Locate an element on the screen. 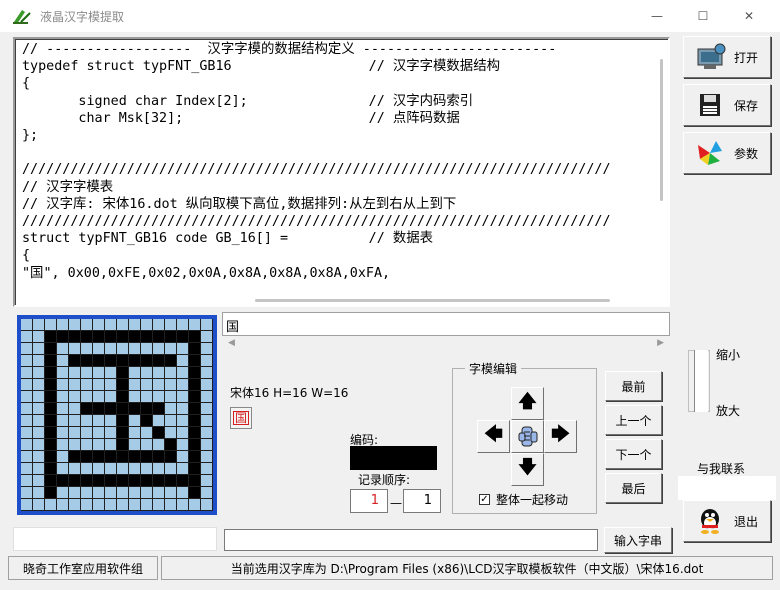 The image size is (780, 590). save-button: 保存 is located at coordinates (727, 105).